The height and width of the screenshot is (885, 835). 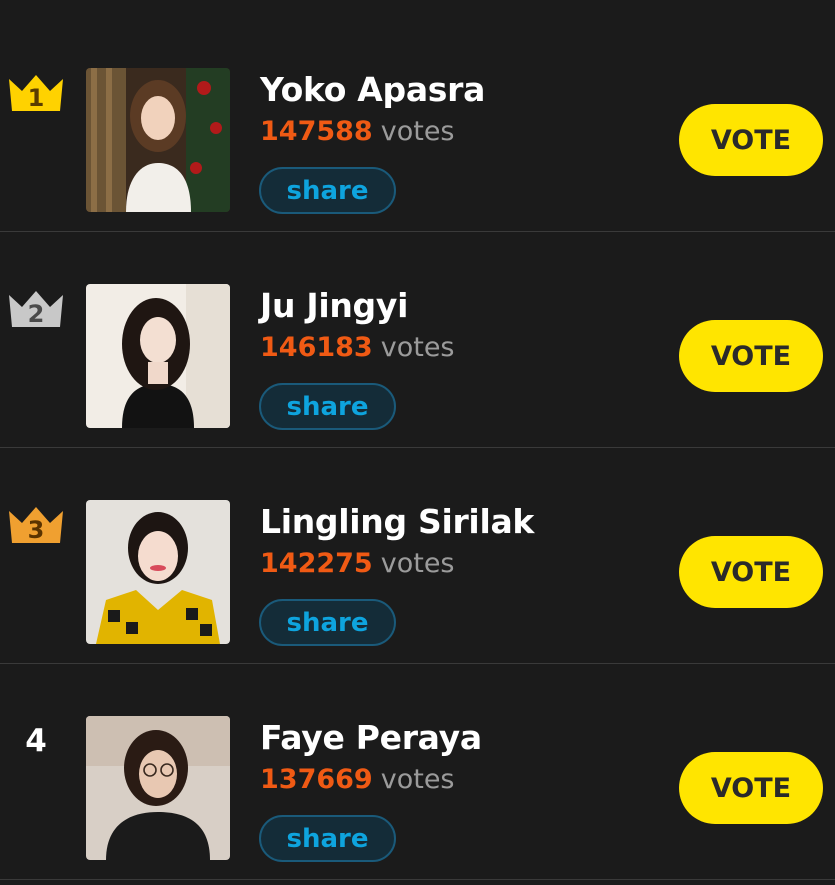 What do you see at coordinates (316, 779) in the screenshot?
I see `vote-count: 137669` at bounding box center [316, 779].